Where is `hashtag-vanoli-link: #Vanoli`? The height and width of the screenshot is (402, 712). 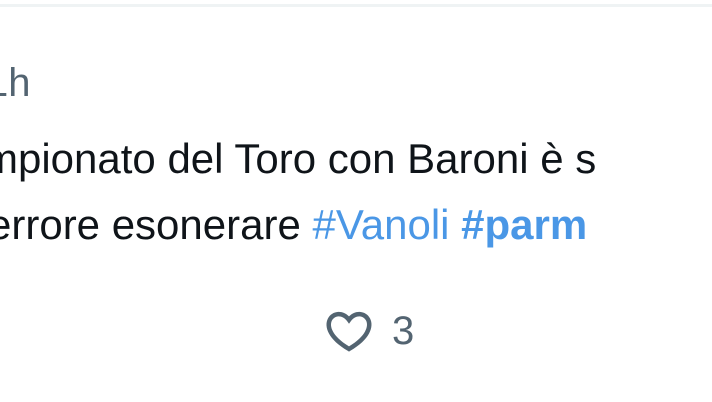
hashtag-vanoli-link: #Vanoli is located at coordinates (381, 224).